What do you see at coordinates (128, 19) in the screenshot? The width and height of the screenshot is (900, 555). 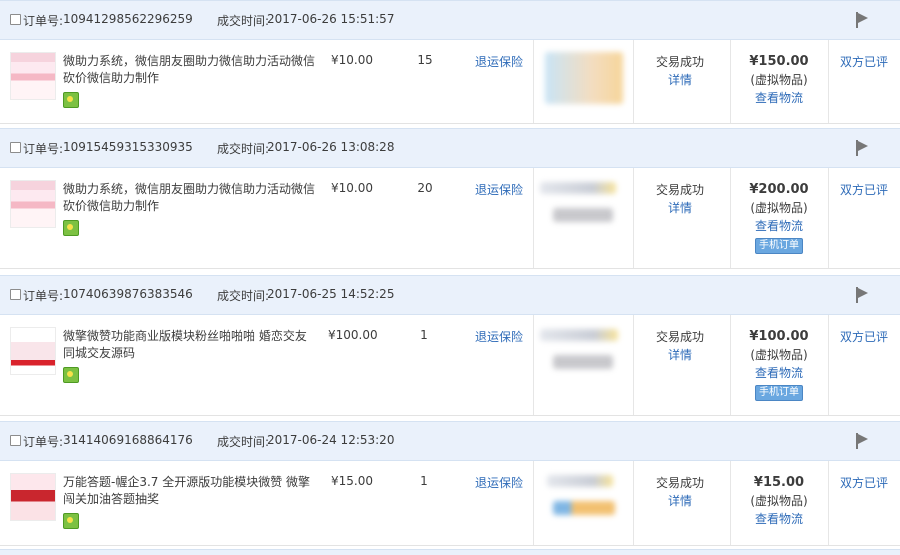 I see `order-number: 10941298562296259` at bounding box center [128, 19].